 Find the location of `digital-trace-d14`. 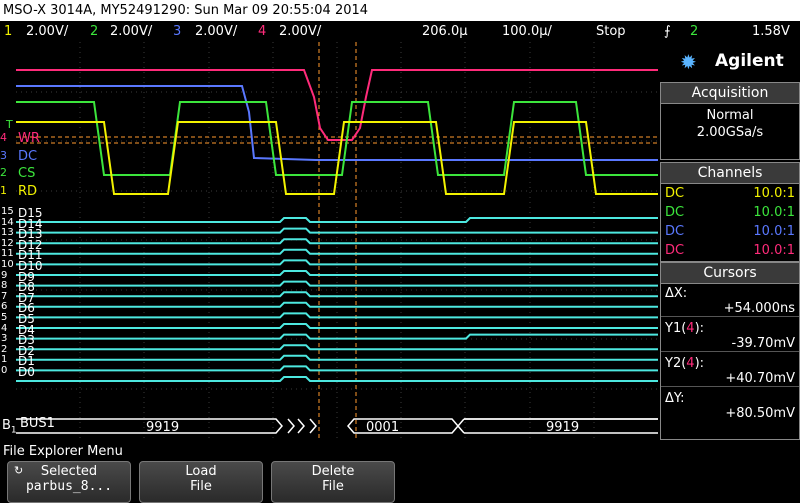

digital-trace-d14 is located at coordinates (337, 230).